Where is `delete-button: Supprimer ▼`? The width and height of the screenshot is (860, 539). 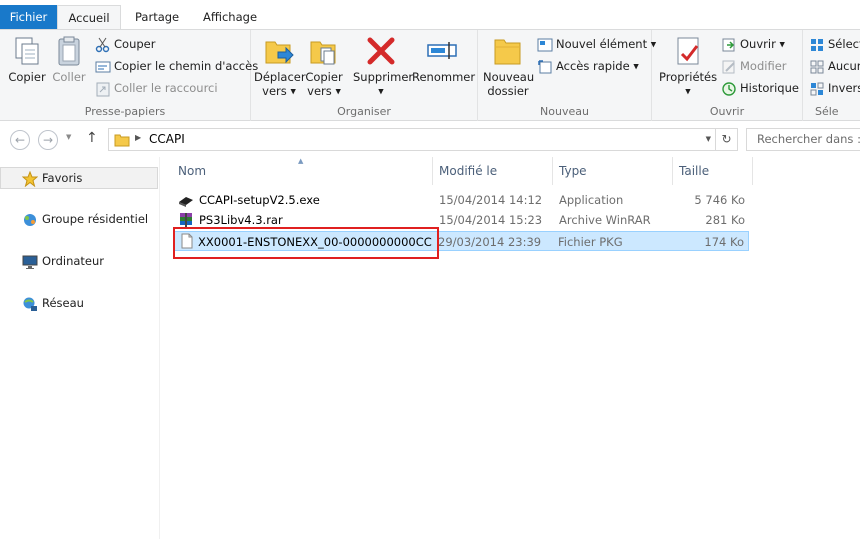 delete-button: Supprimer ▼ is located at coordinates (383, 66).